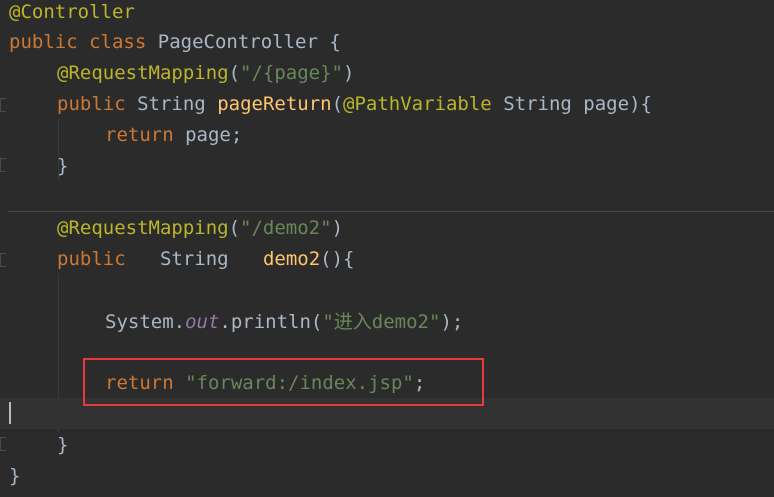 Image resolution: width=774 pixels, height=497 pixels. I want to click on string-token: "/demo2", so click(286, 228).